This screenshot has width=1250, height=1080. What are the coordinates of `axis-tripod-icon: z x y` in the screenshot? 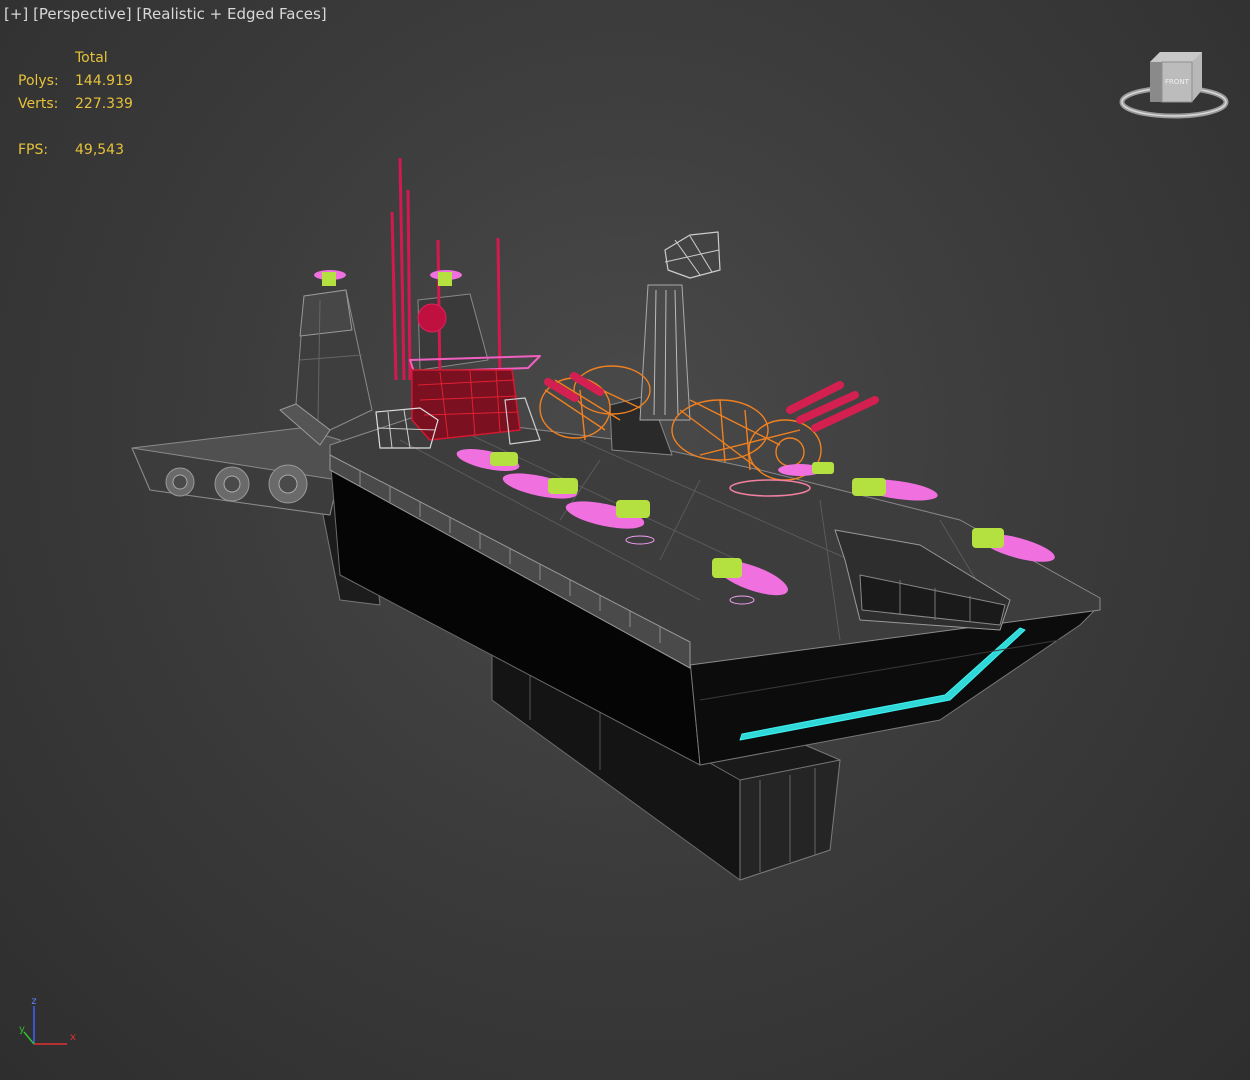 It's located at (47, 1020).